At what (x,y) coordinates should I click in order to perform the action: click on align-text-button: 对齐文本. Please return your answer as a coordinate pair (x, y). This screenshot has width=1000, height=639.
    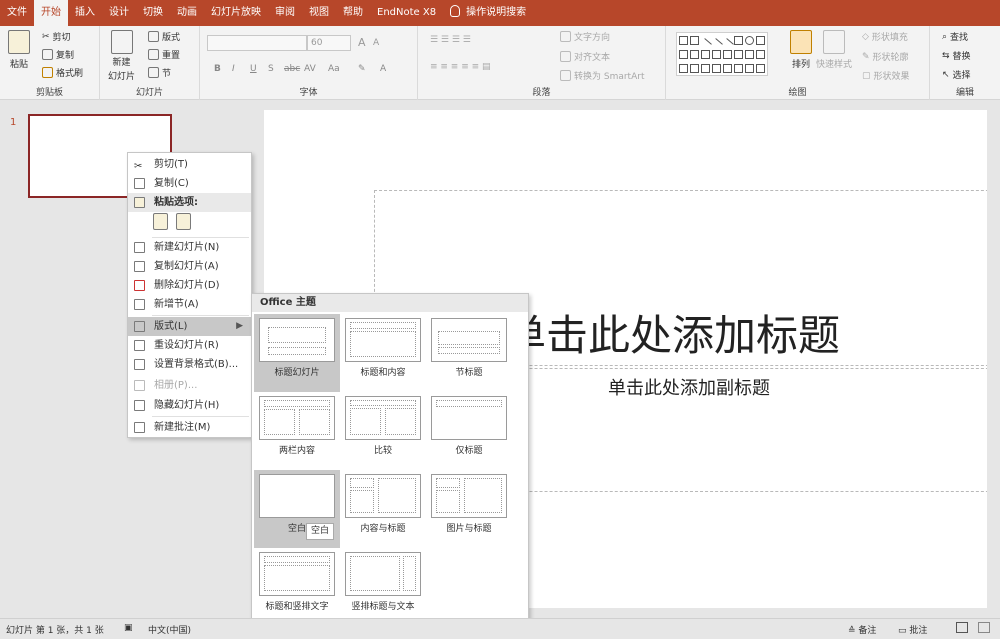
    Looking at the image, I should click on (585, 56).